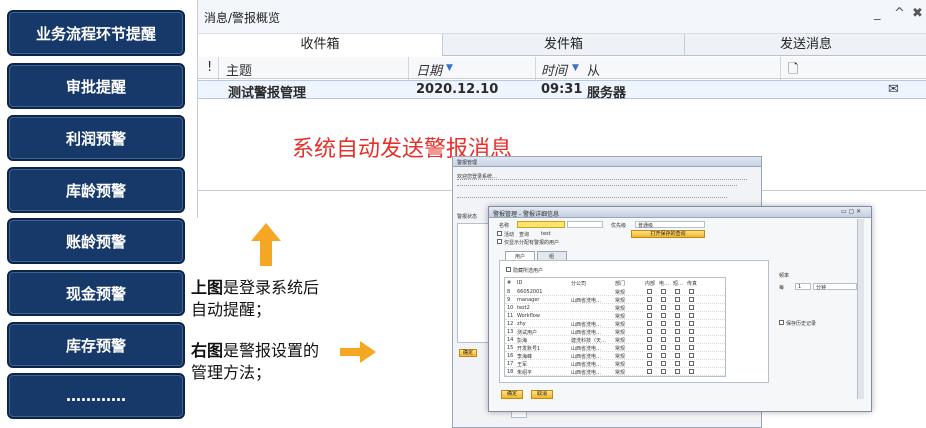 Image resolution: width=926 pixels, height=428 pixels. I want to click on save-history-checkbox, so click(781, 322).